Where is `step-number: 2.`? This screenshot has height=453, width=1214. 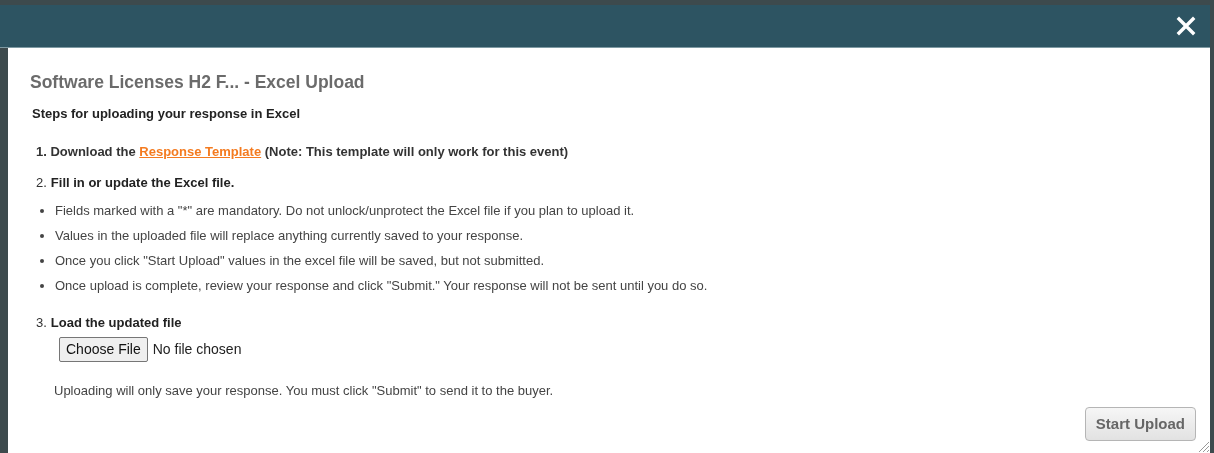
step-number: 2. is located at coordinates (41, 183).